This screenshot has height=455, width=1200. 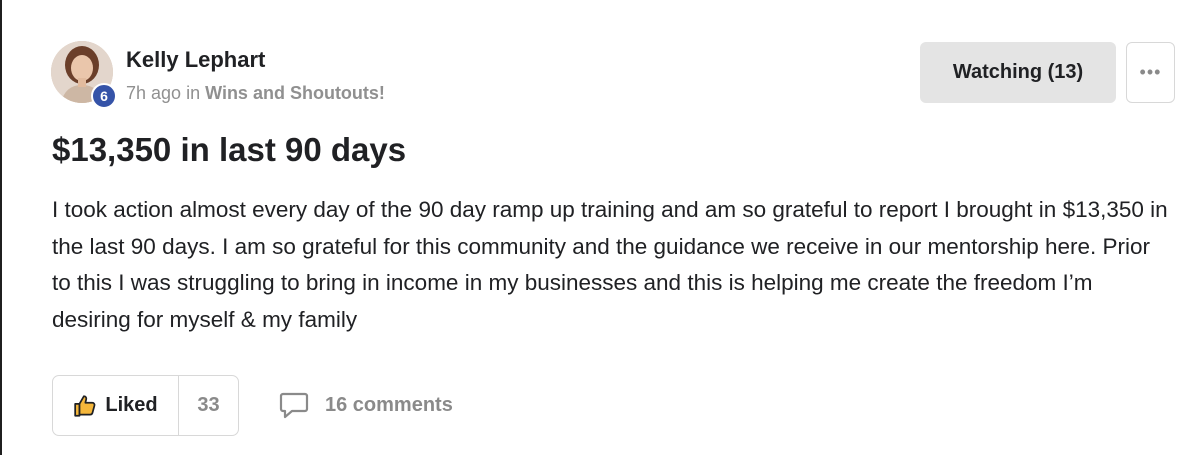 I want to click on post-time: 7h ago, so click(x=154, y=93).